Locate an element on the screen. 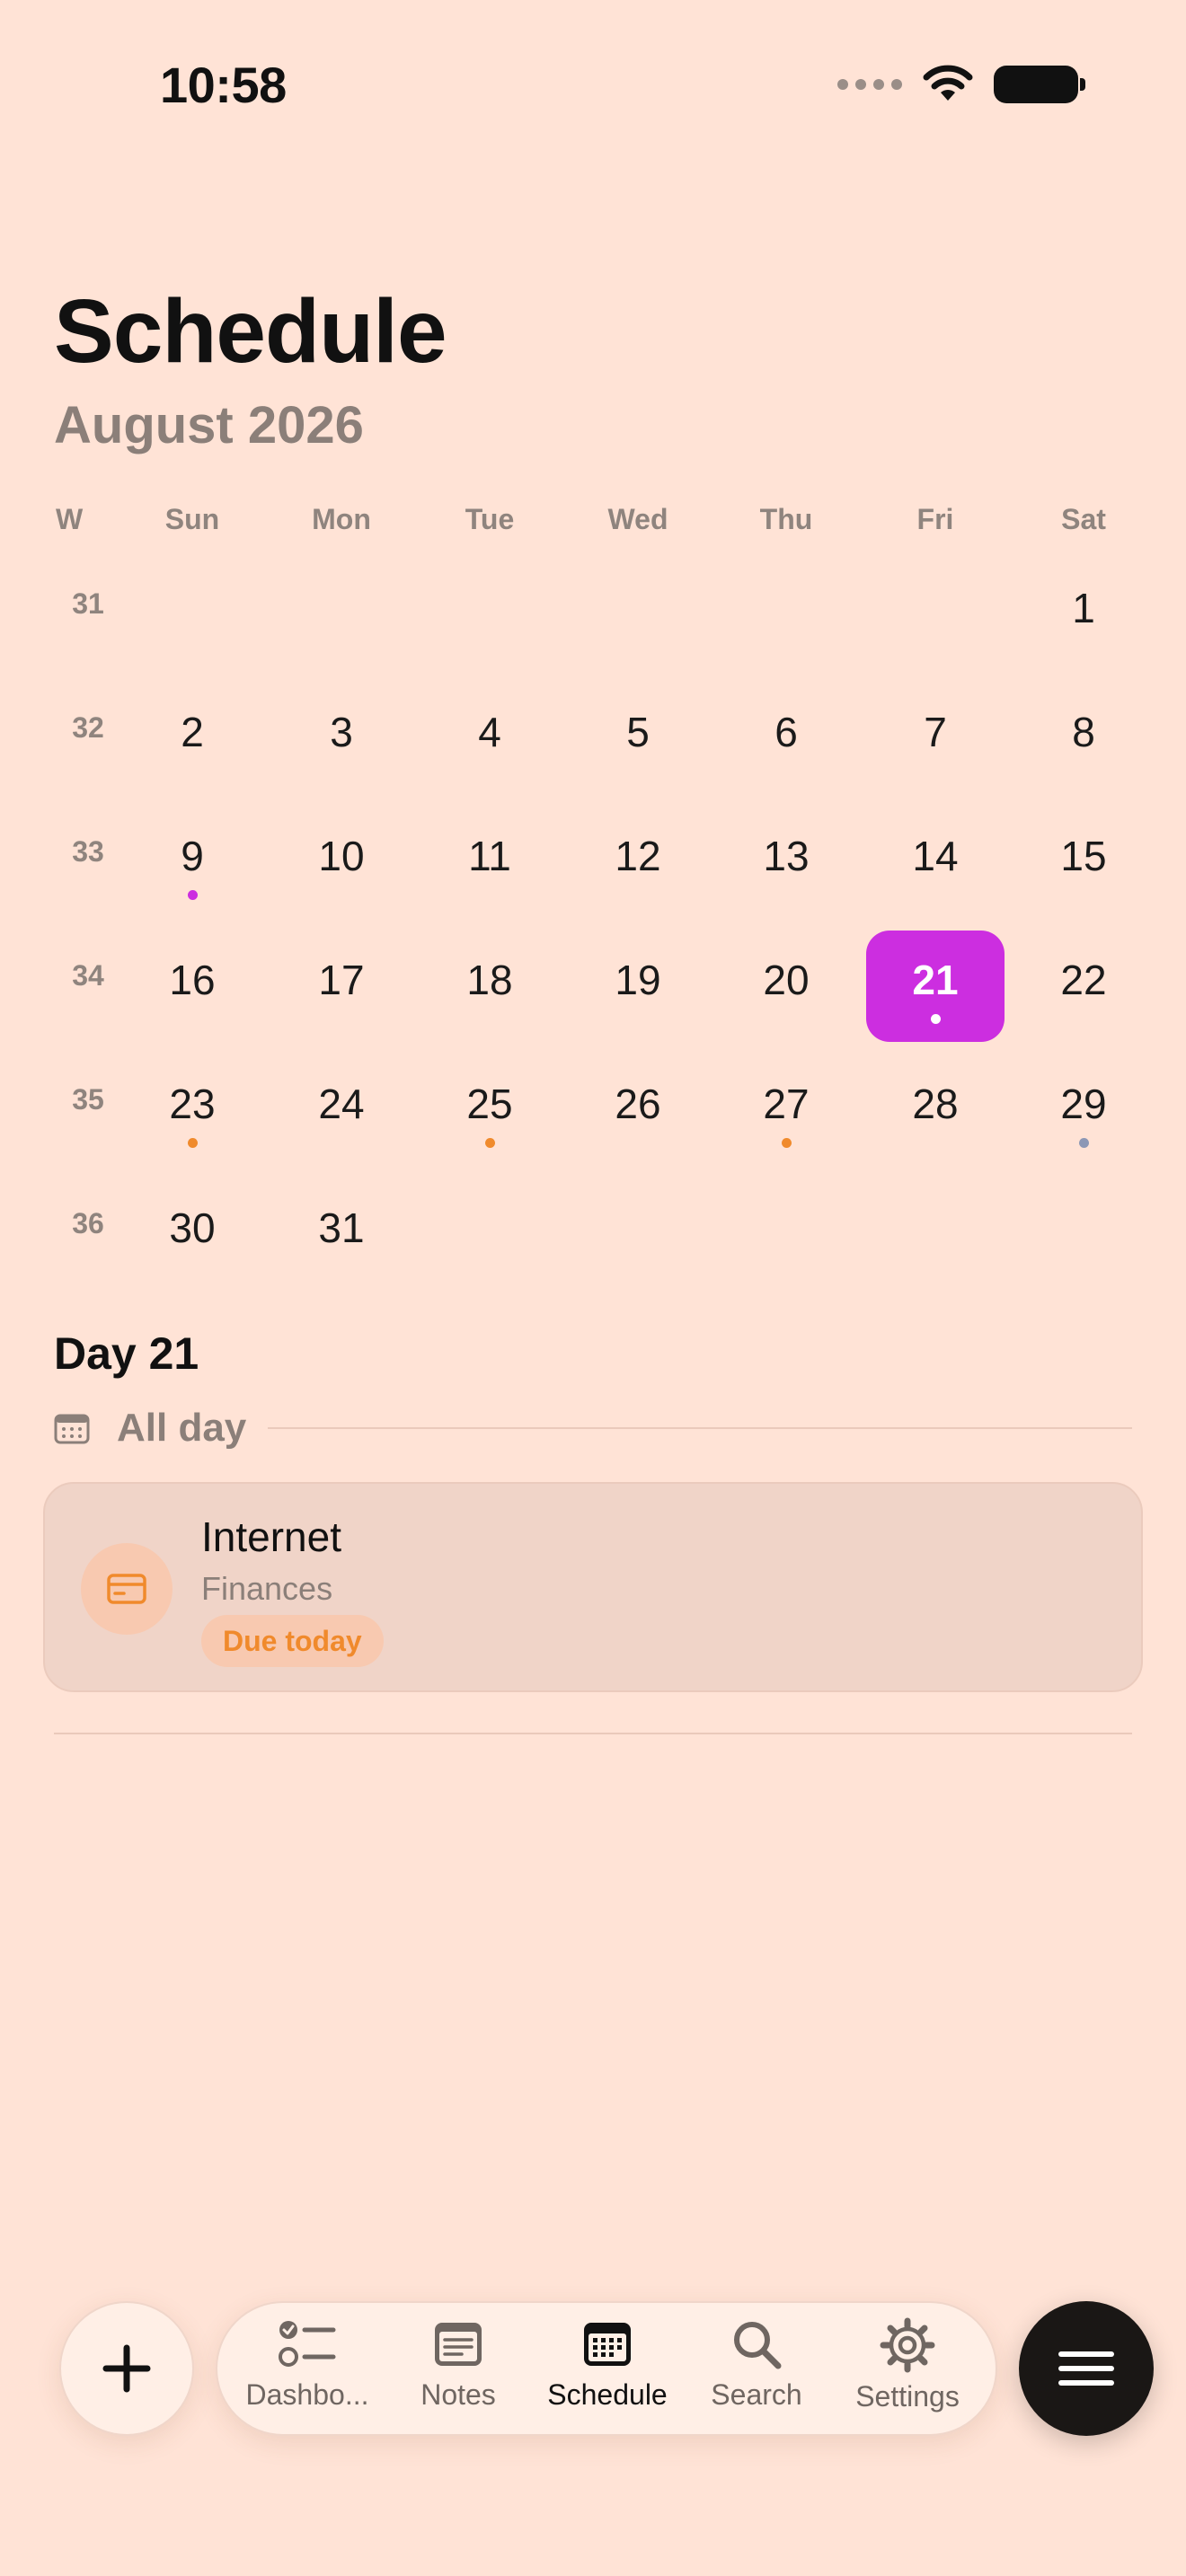 This screenshot has width=1186, height=2576. calendar-day: 28 is located at coordinates (935, 1110).